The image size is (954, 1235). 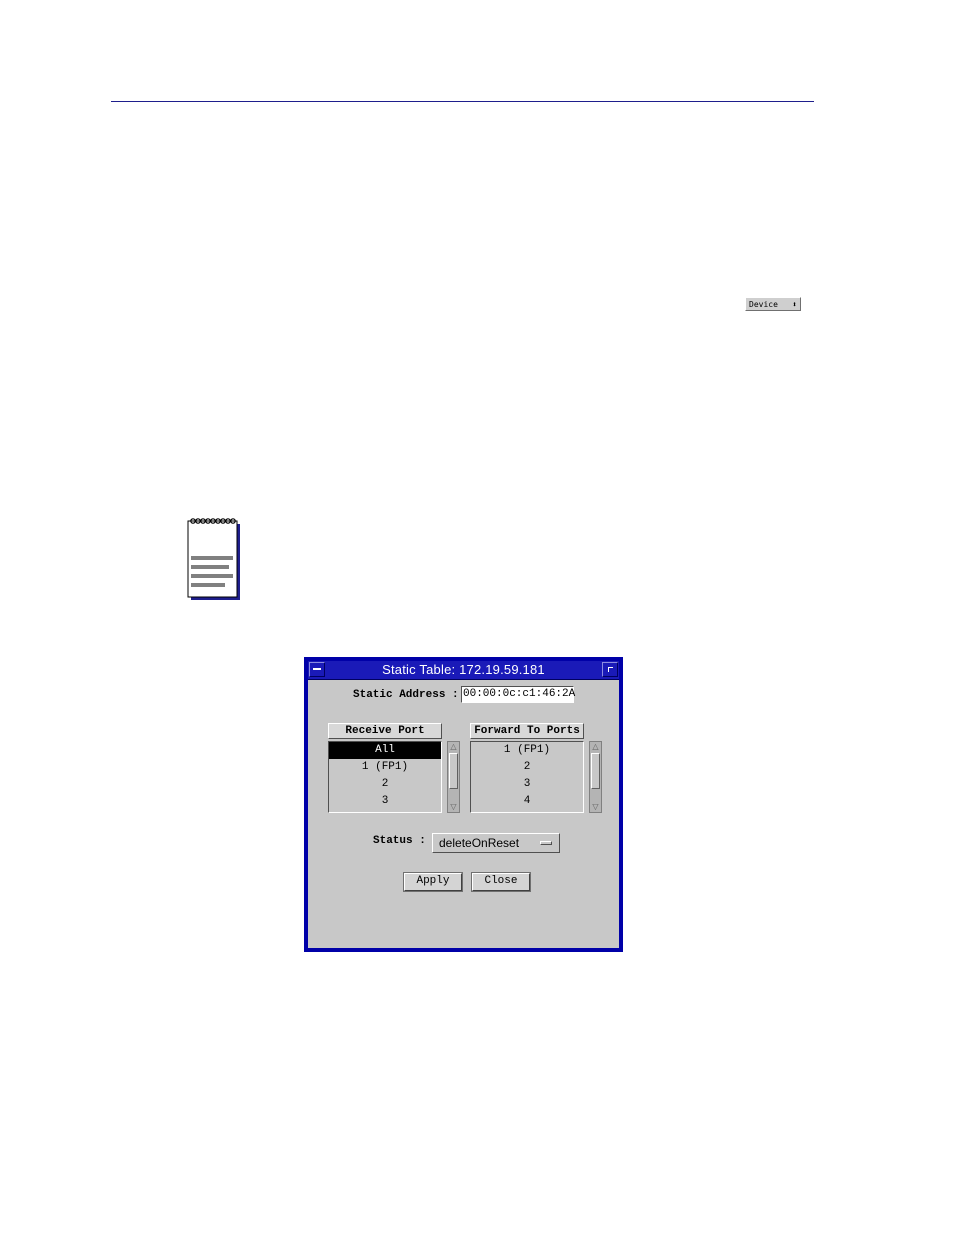 What do you see at coordinates (763, 304) in the screenshot?
I see `device-menu-label: Device` at bounding box center [763, 304].